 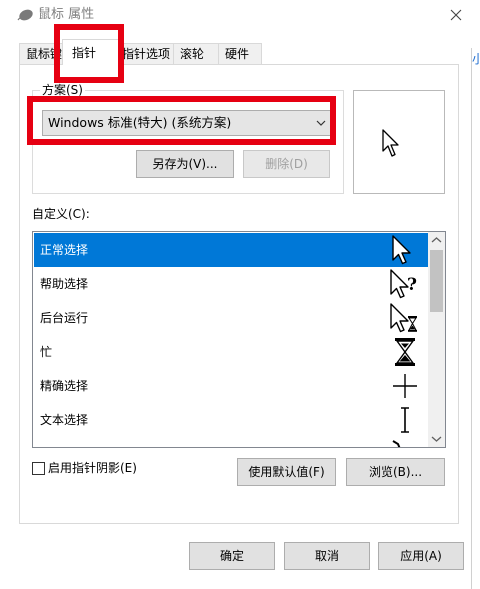 What do you see at coordinates (405, 386) in the screenshot?
I see `crosshair-cursor-icon` at bounding box center [405, 386].